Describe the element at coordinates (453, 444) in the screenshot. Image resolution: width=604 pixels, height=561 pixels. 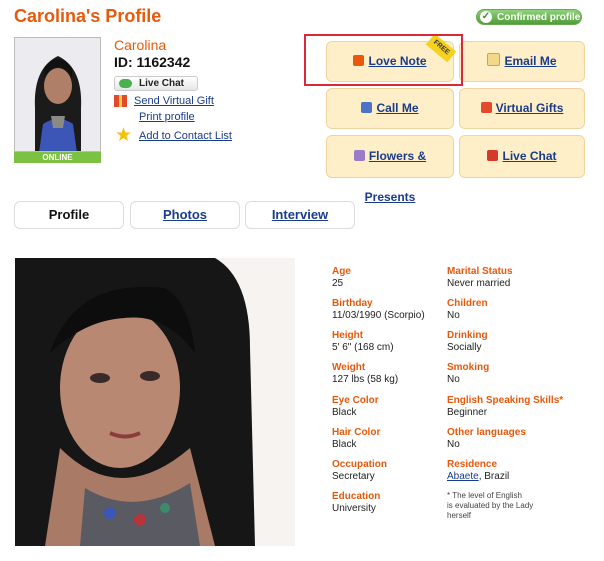
I see `other-languages-value: No` at that location.